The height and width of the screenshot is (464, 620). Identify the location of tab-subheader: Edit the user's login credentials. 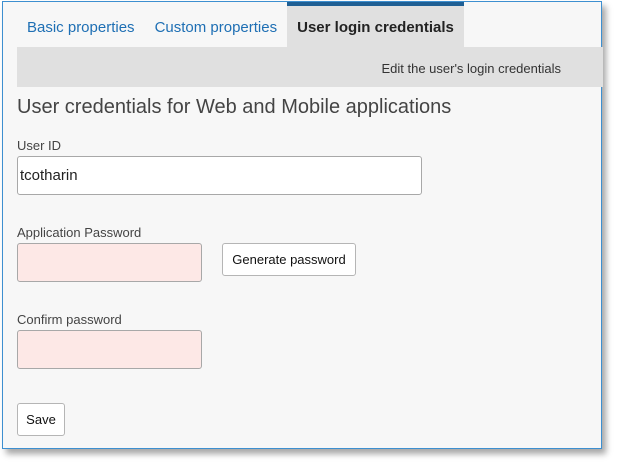
(310, 67).